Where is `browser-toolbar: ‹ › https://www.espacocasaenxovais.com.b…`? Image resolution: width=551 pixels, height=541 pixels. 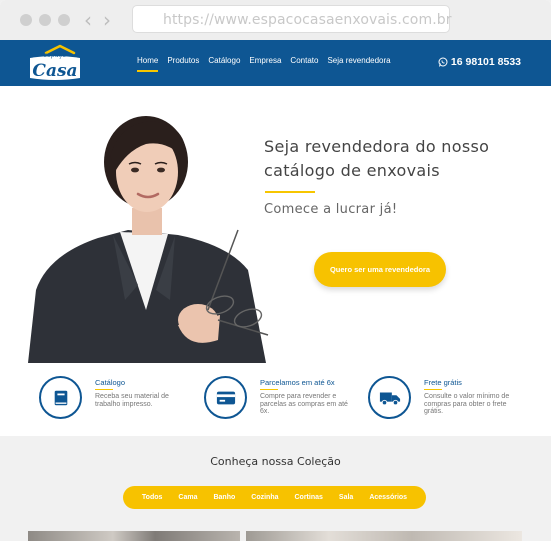 browser-toolbar: ‹ › https://www.espacocasaenxovais.com.b… is located at coordinates (275, 20).